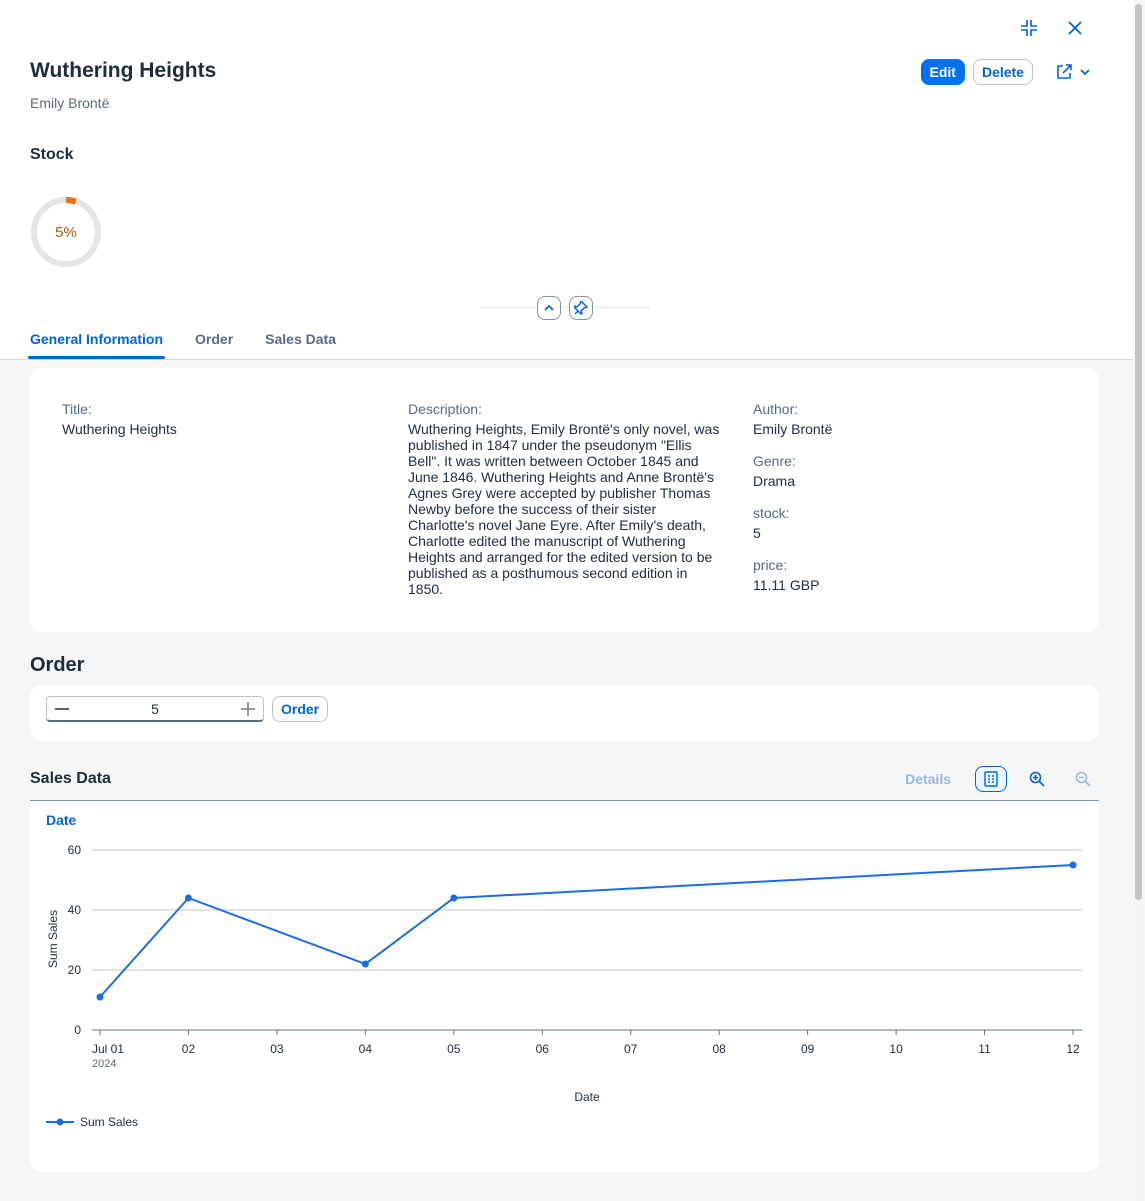  What do you see at coordinates (586, 931) in the screenshot?
I see `series-line` at bounding box center [586, 931].